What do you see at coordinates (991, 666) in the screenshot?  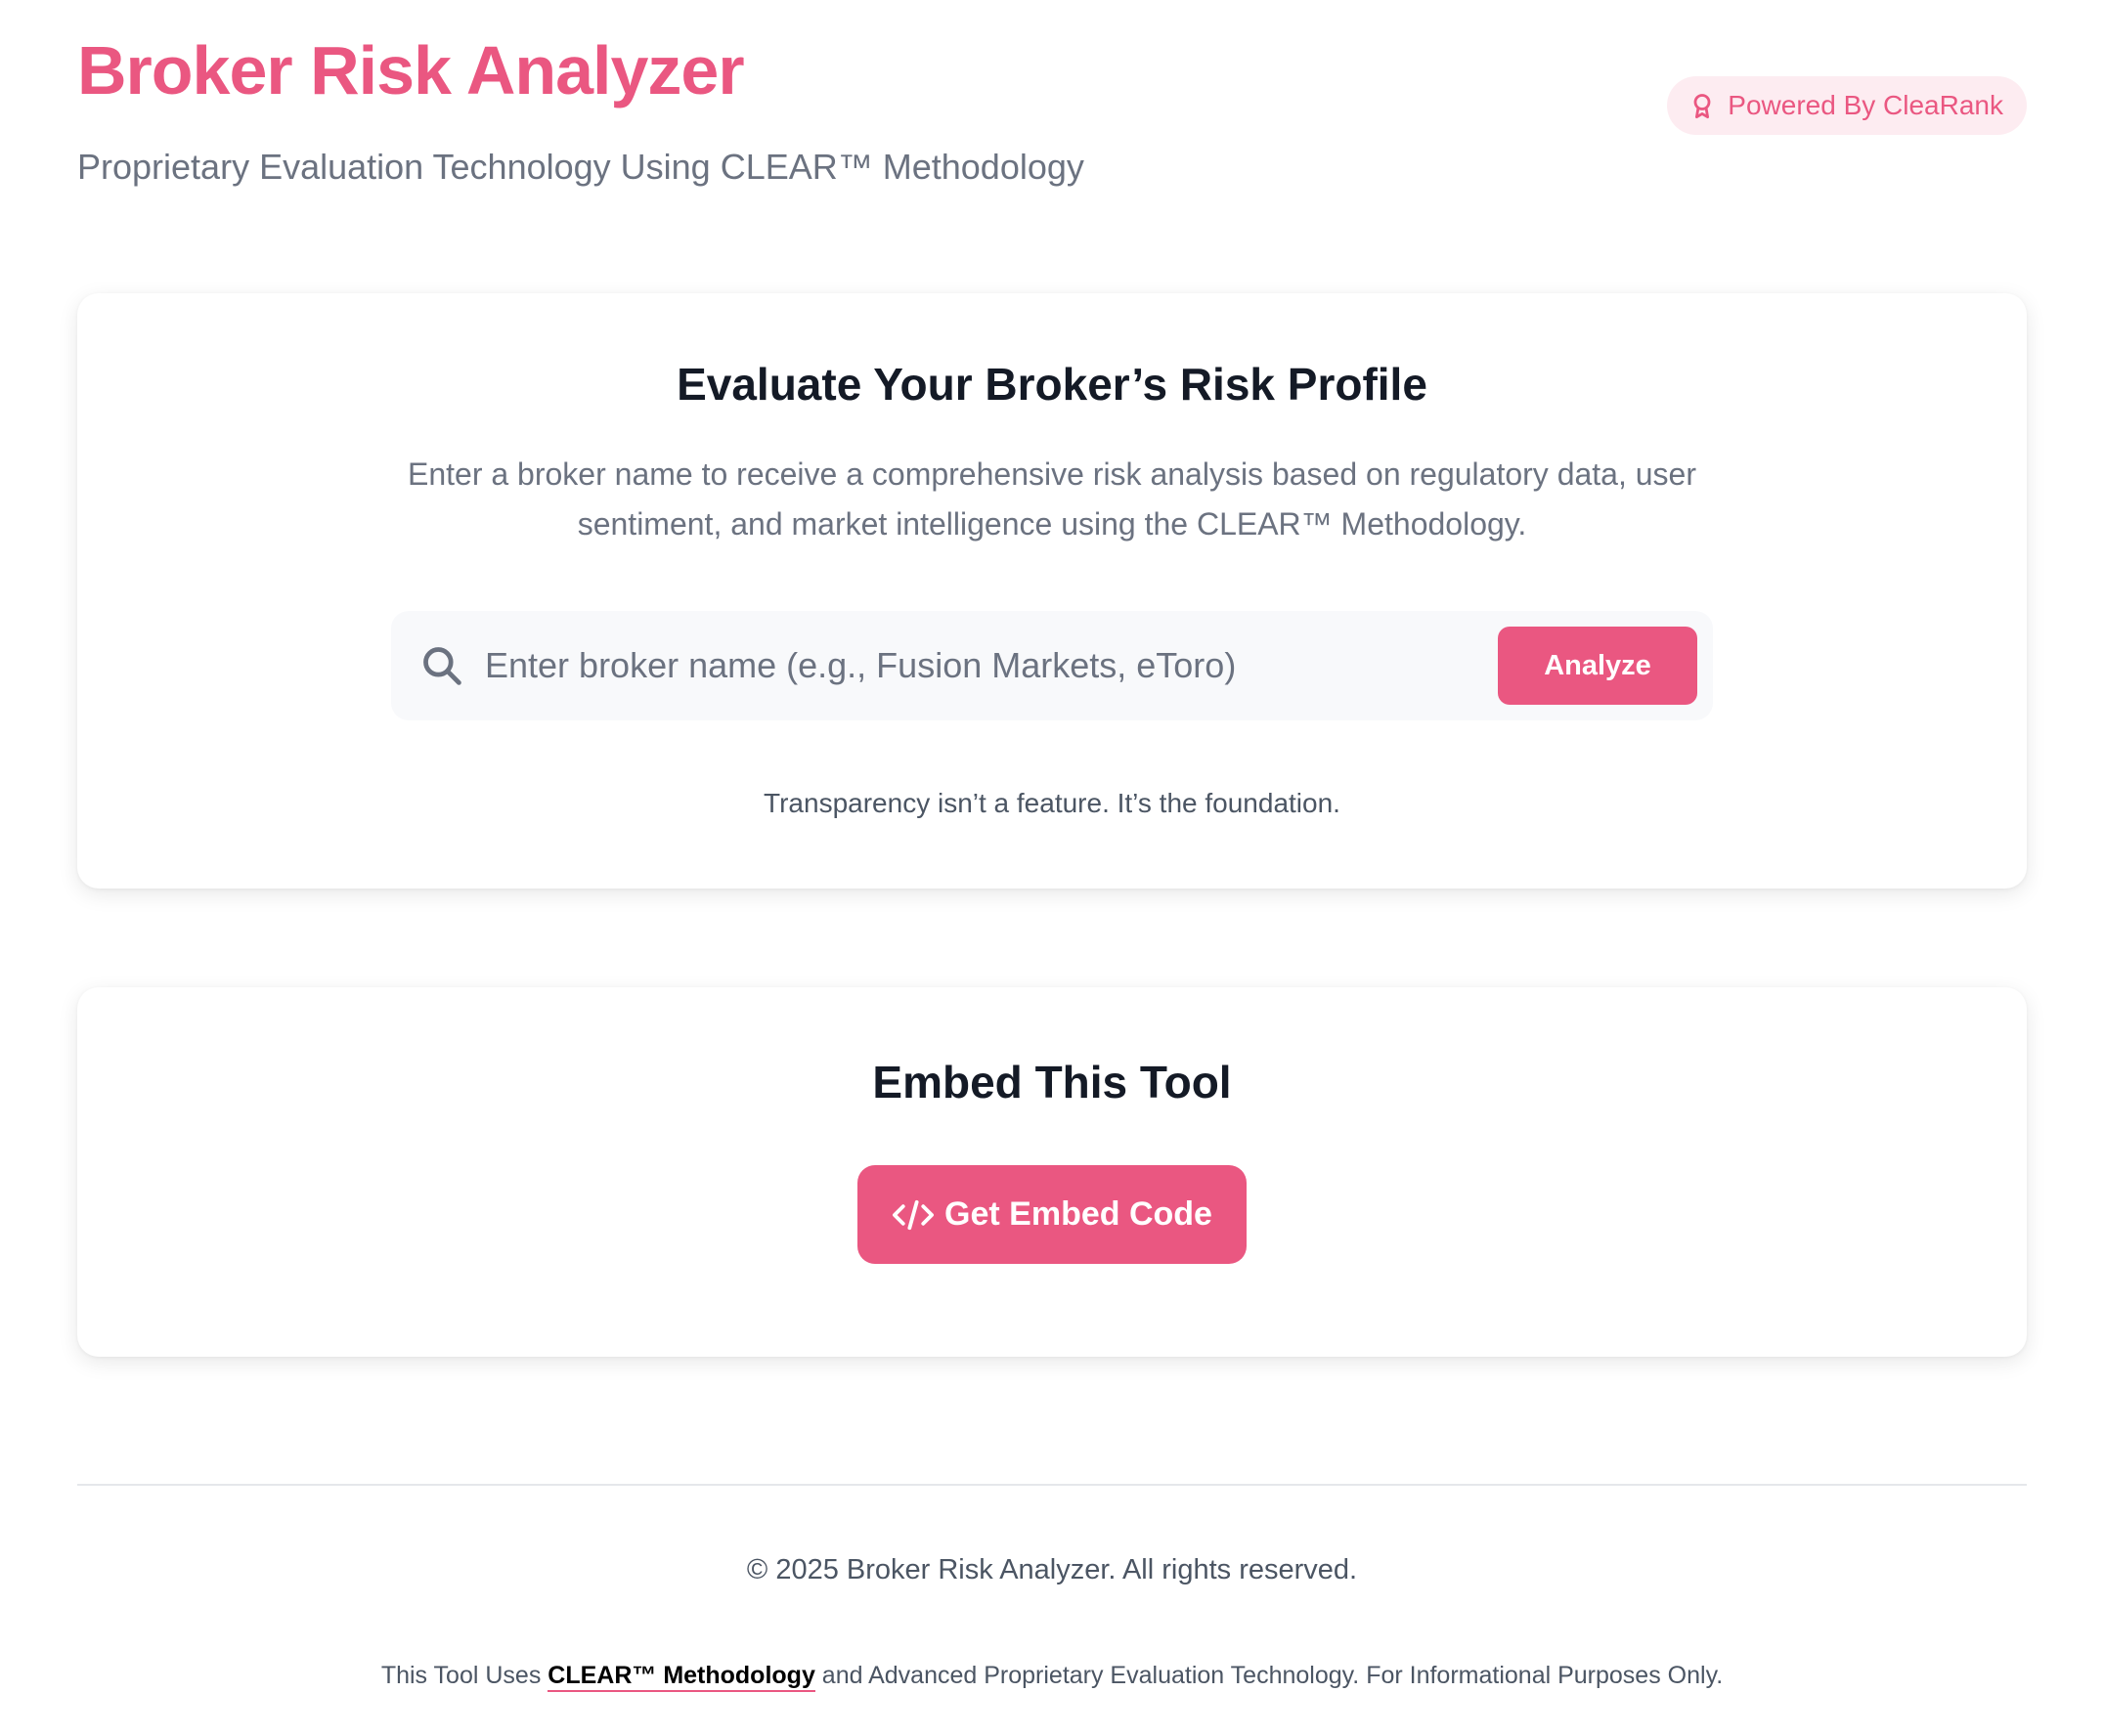 I see `broker-search-input` at bounding box center [991, 666].